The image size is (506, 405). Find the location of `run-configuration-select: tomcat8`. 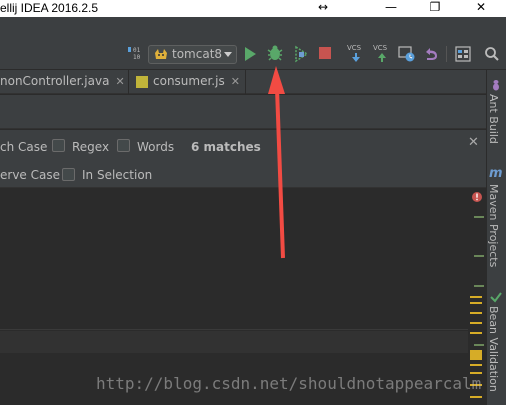

run-configuration-select: tomcat8 is located at coordinates (192, 54).